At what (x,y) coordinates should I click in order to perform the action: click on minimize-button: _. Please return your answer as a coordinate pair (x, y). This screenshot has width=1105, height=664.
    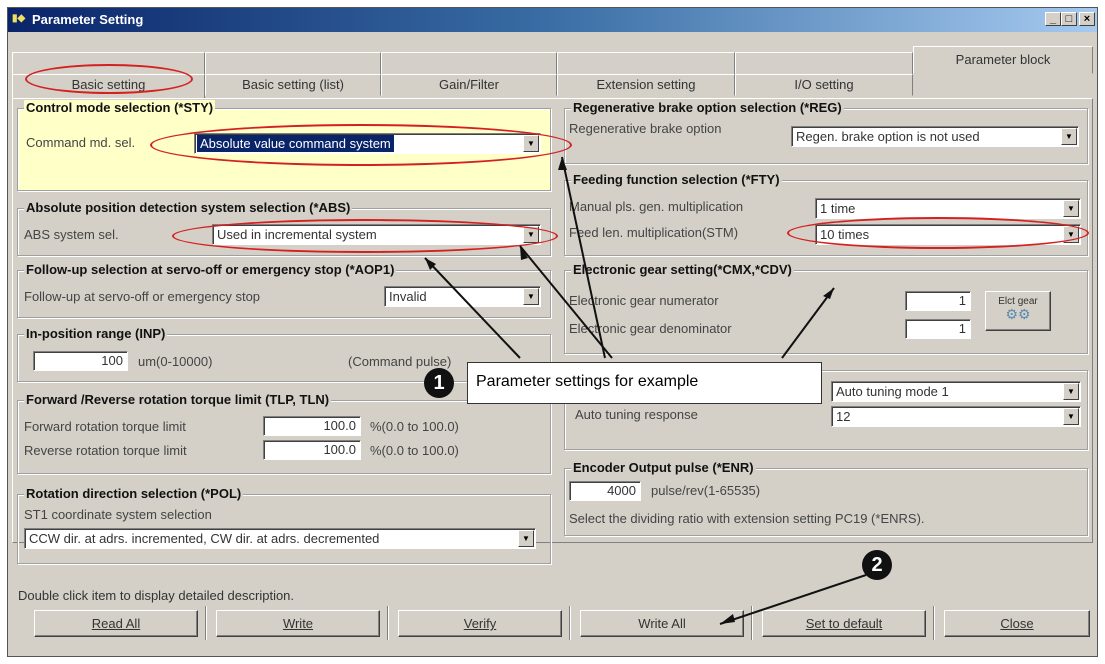
    Looking at the image, I should click on (1053, 19).